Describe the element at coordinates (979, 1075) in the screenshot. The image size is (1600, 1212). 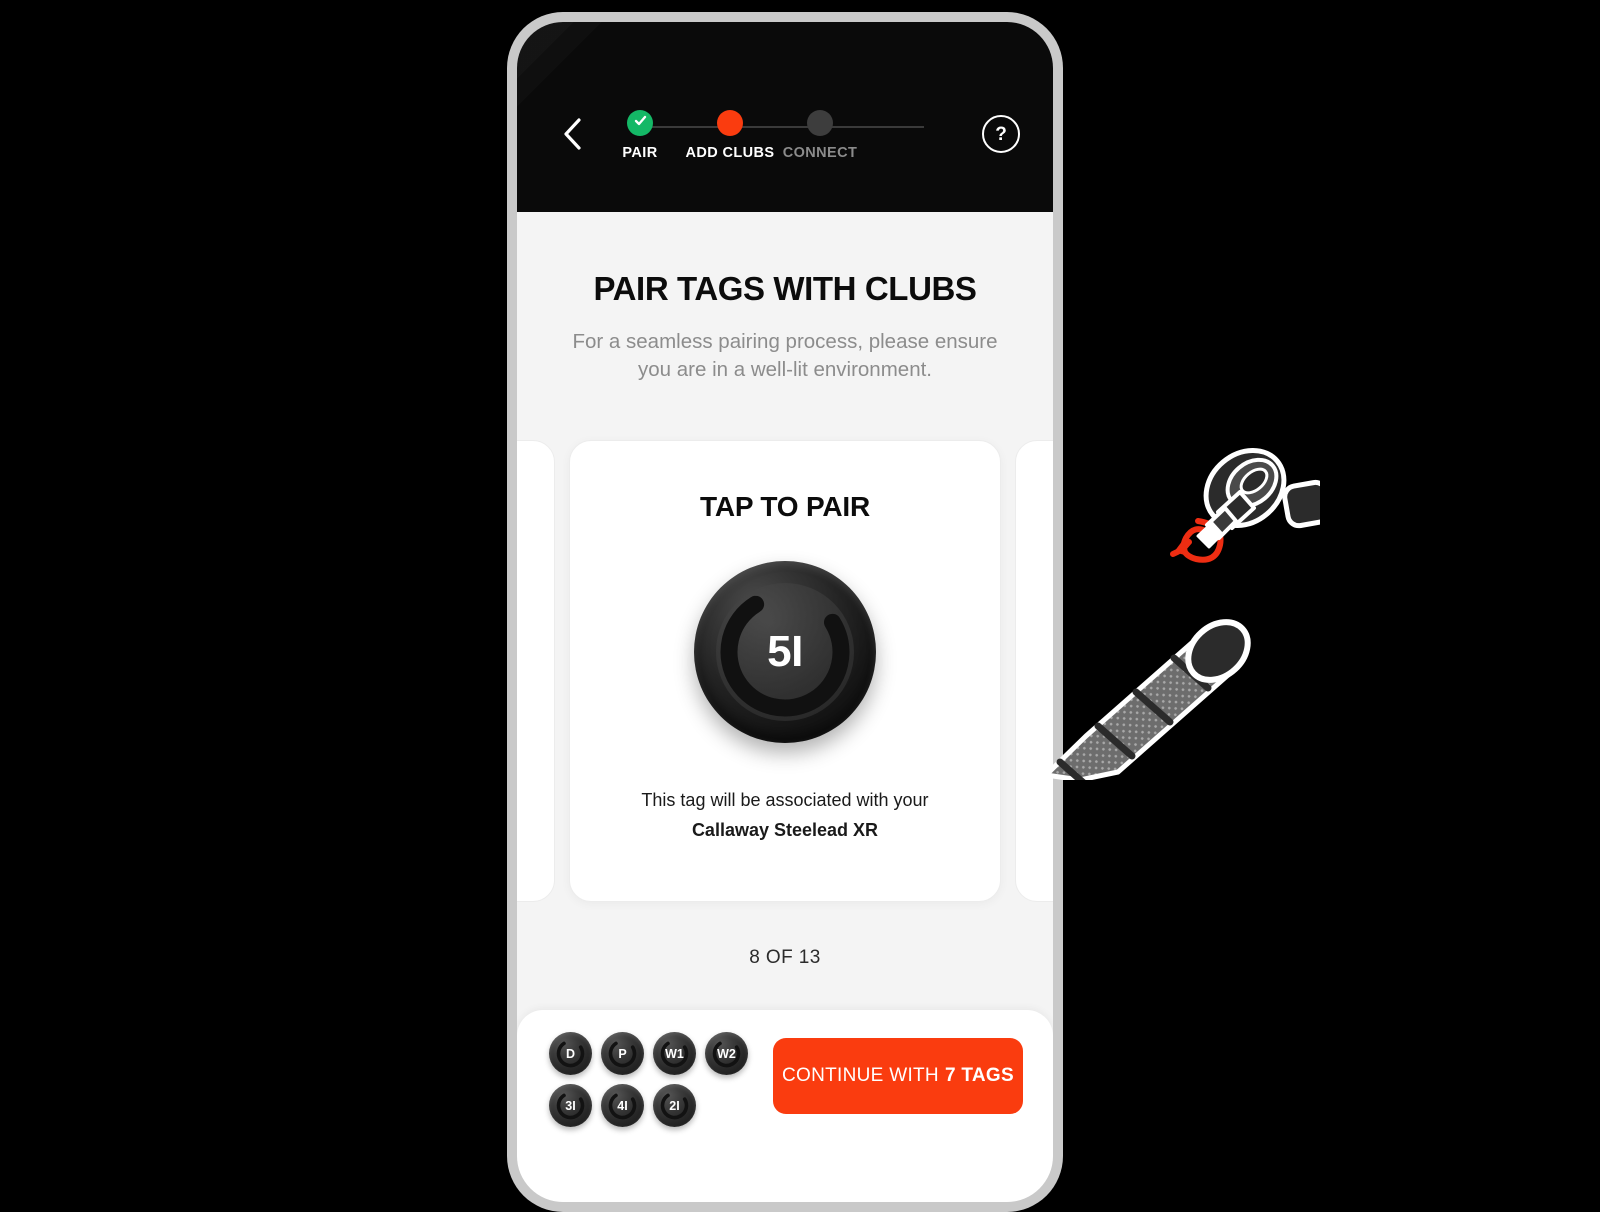
I see `continue-button-count: 7 TAGS` at that location.